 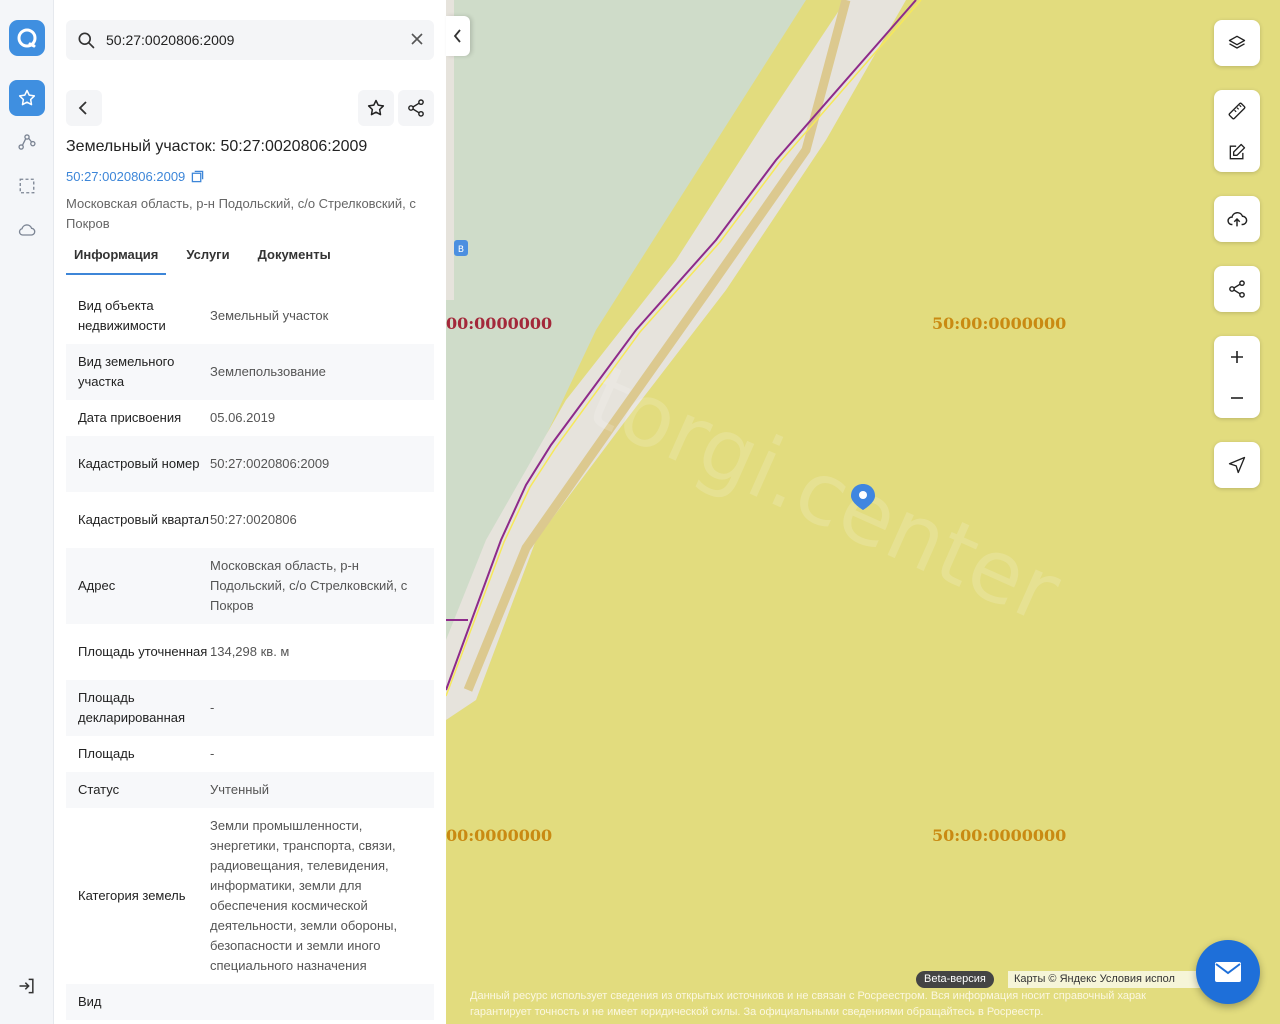 What do you see at coordinates (116, 257) in the screenshot?
I see `tab-information: Информация` at bounding box center [116, 257].